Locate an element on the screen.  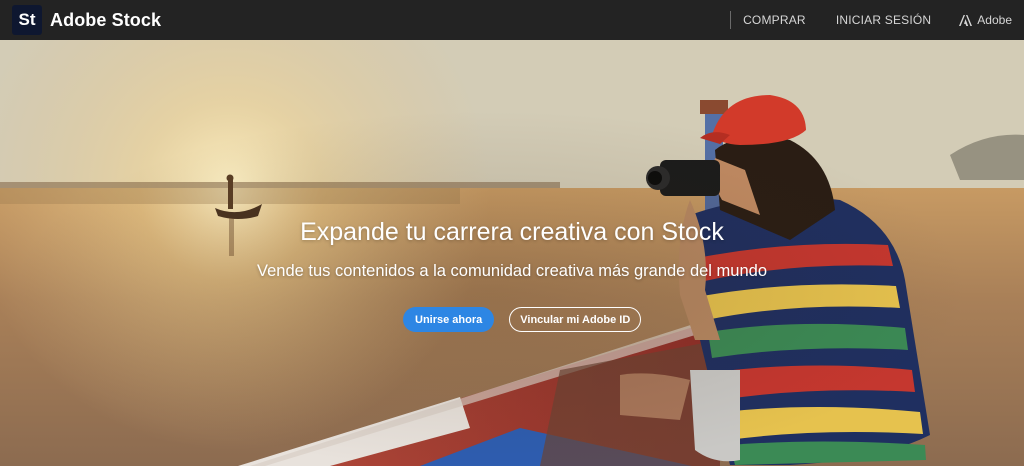
nav-divider is located at coordinates (731, 20).